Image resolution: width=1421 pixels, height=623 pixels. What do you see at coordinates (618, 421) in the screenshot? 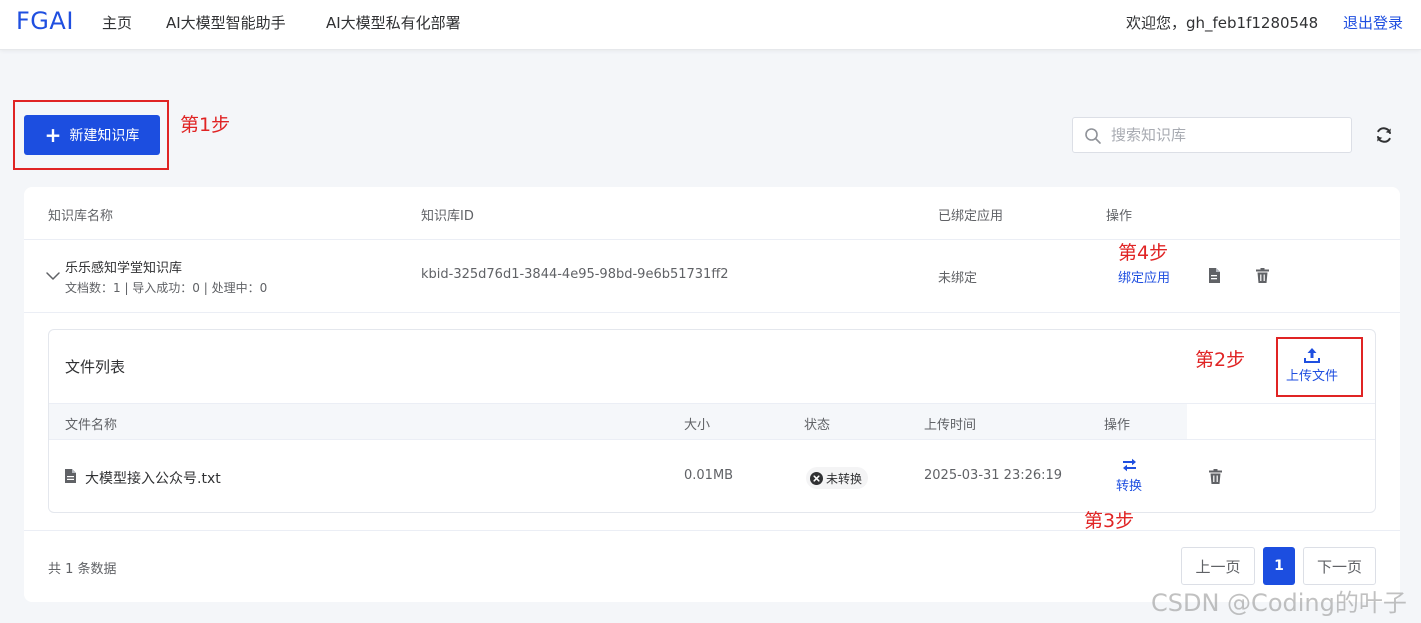
I see `file-table-header: 文件名称 大小 状态 上传时间 操作` at bounding box center [618, 421].